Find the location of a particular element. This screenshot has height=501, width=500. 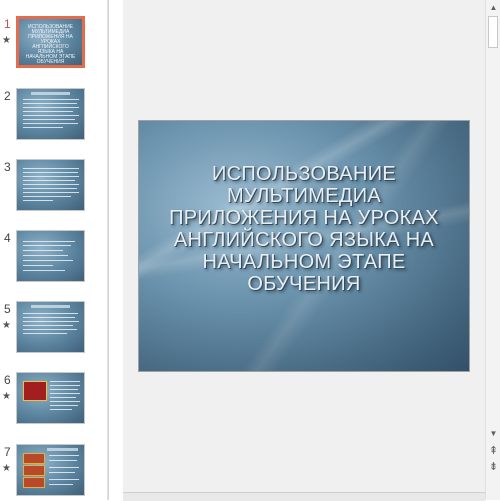

slide-thumbnail-6: 6 ★ is located at coordinates (54, 405).